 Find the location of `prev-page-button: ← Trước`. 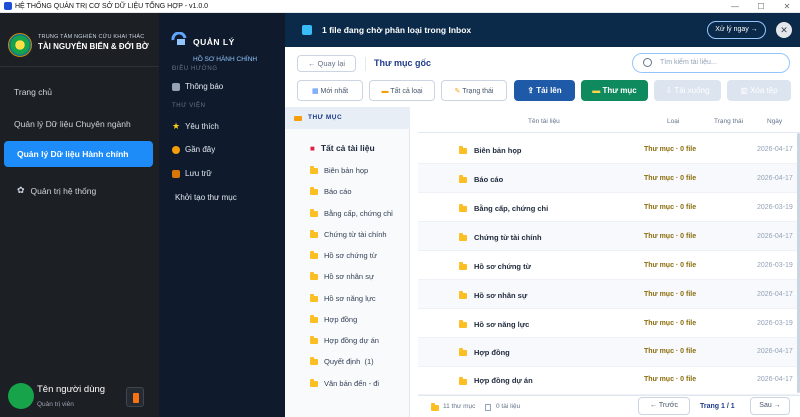

prev-page-button: ← Trước is located at coordinates (664, 406).